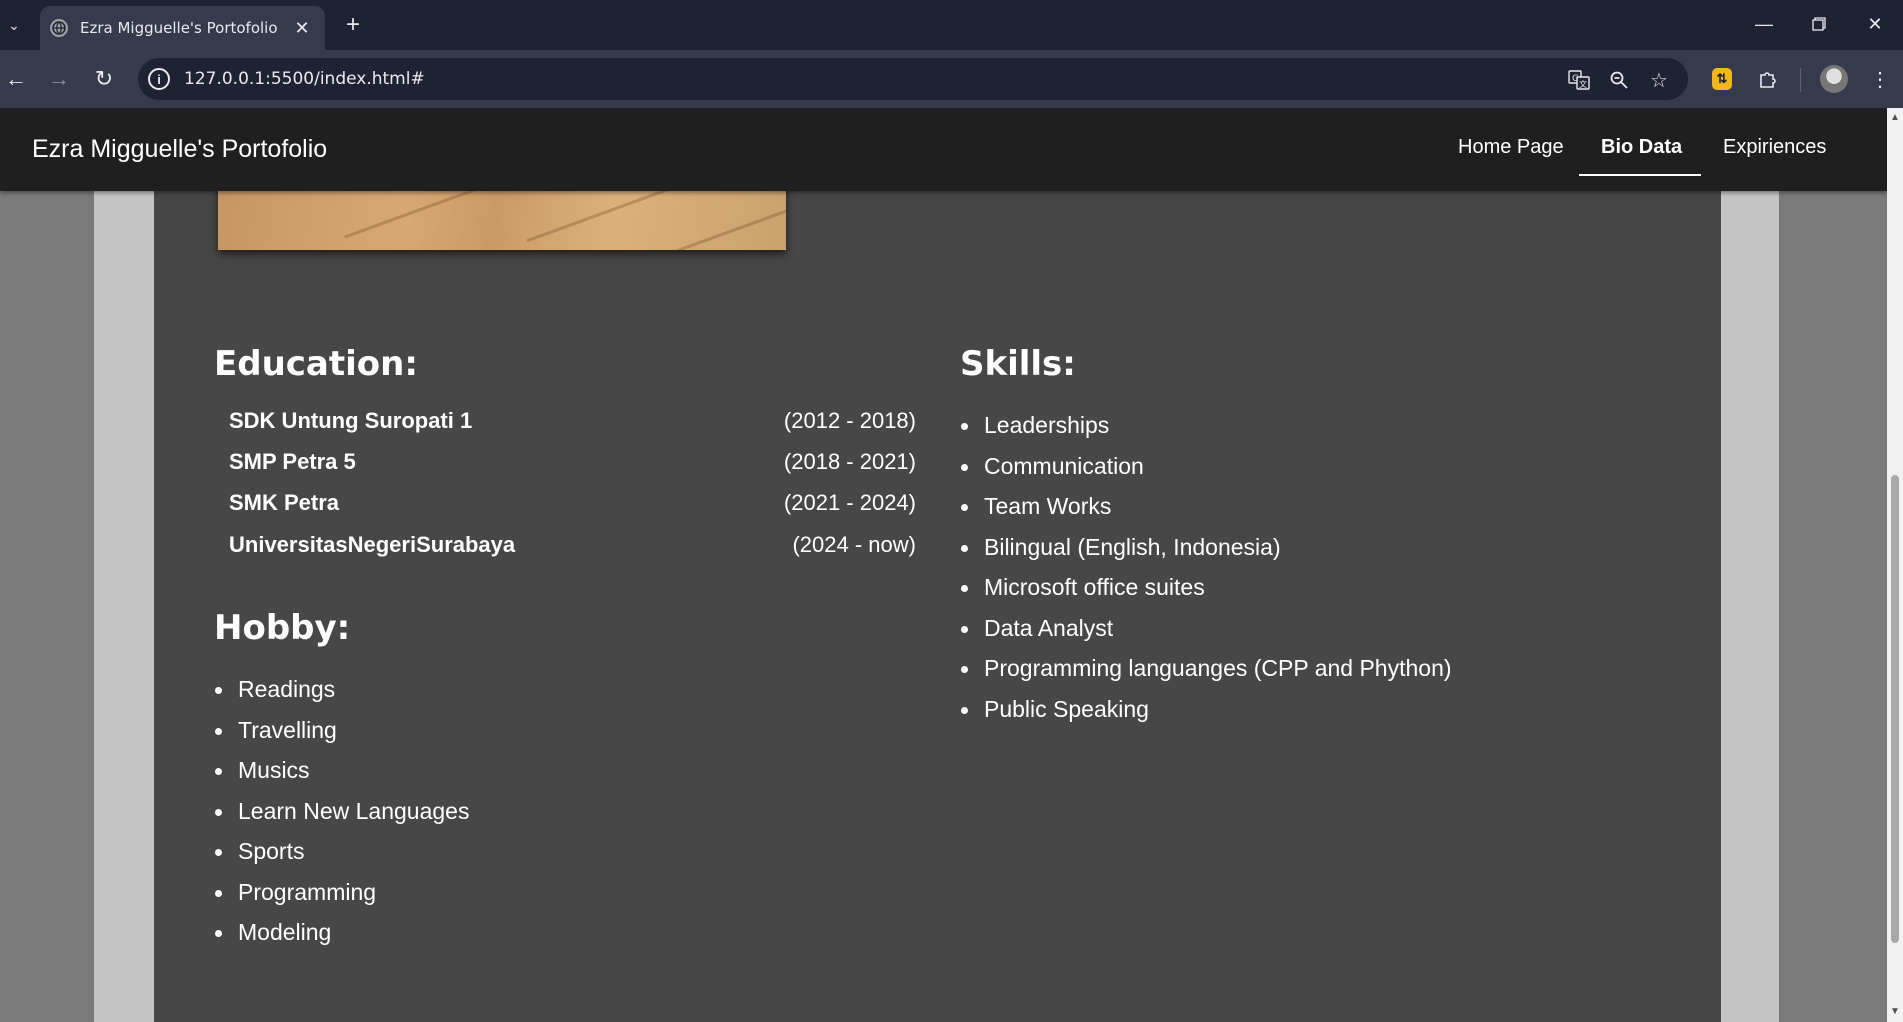 The image size is (1903, 1022). What do you see at coordinates (342, 856) in the screenshot?
I see `list-item: Sports` at bounding box center [342, 856].